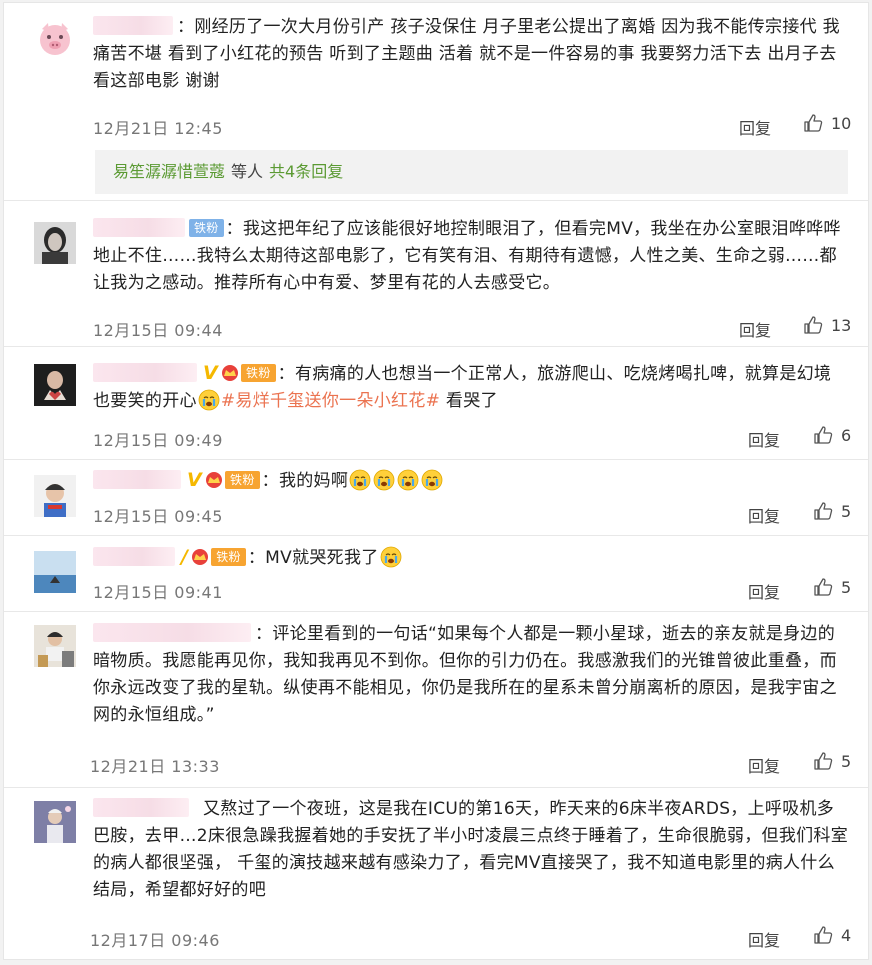 This screenshot has height=965, width=872. I want to click on comment-time: 12月21日 13:33, so click(155, 766).